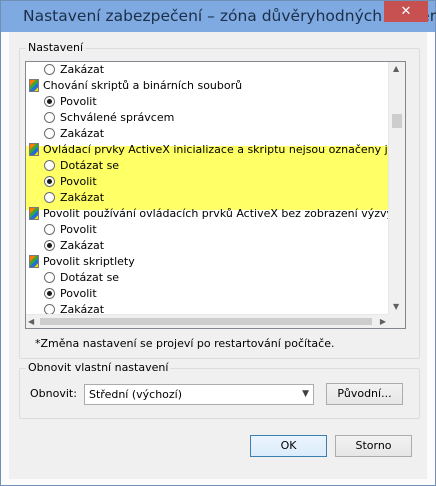 This screenshot has height=486, width=436. I want to click on vertical-scrollbar: ▲ ▼, so click(396, 188).